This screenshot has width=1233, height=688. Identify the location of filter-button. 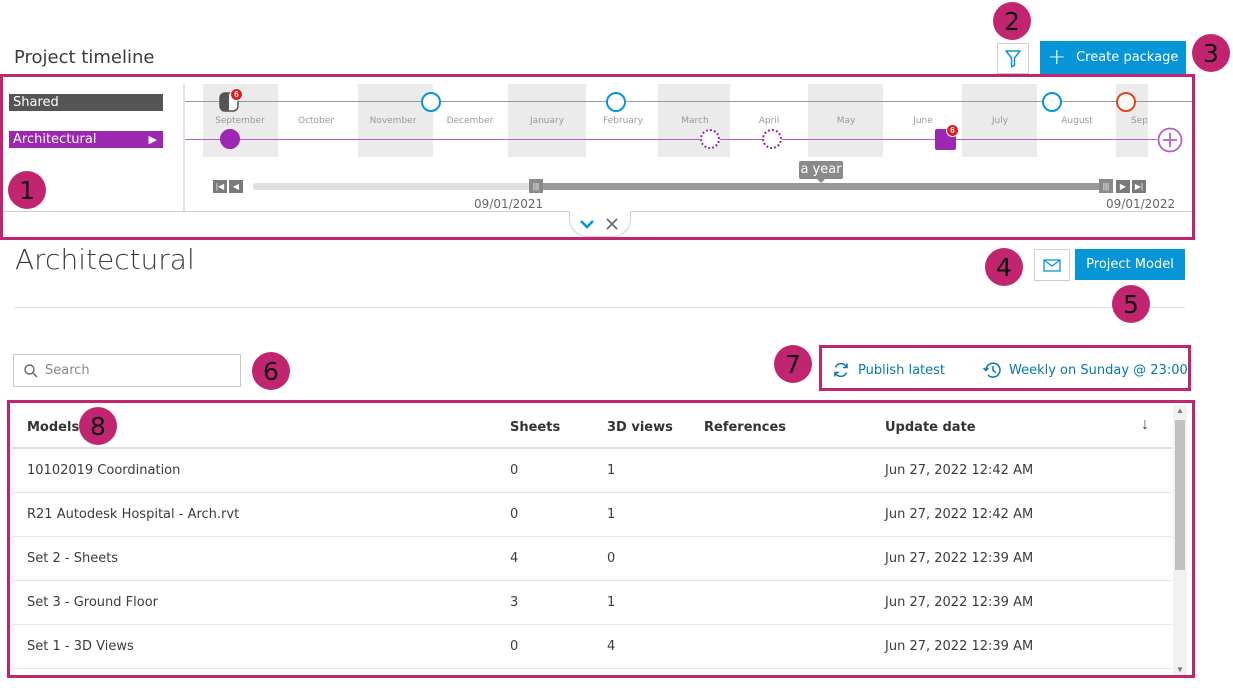
(1013, 58).